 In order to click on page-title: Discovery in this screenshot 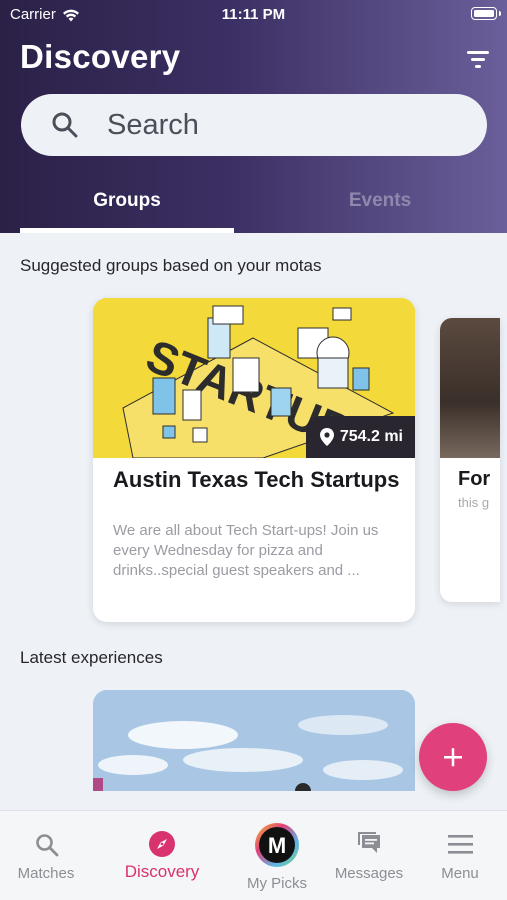, I will do `click(100, 56)`.